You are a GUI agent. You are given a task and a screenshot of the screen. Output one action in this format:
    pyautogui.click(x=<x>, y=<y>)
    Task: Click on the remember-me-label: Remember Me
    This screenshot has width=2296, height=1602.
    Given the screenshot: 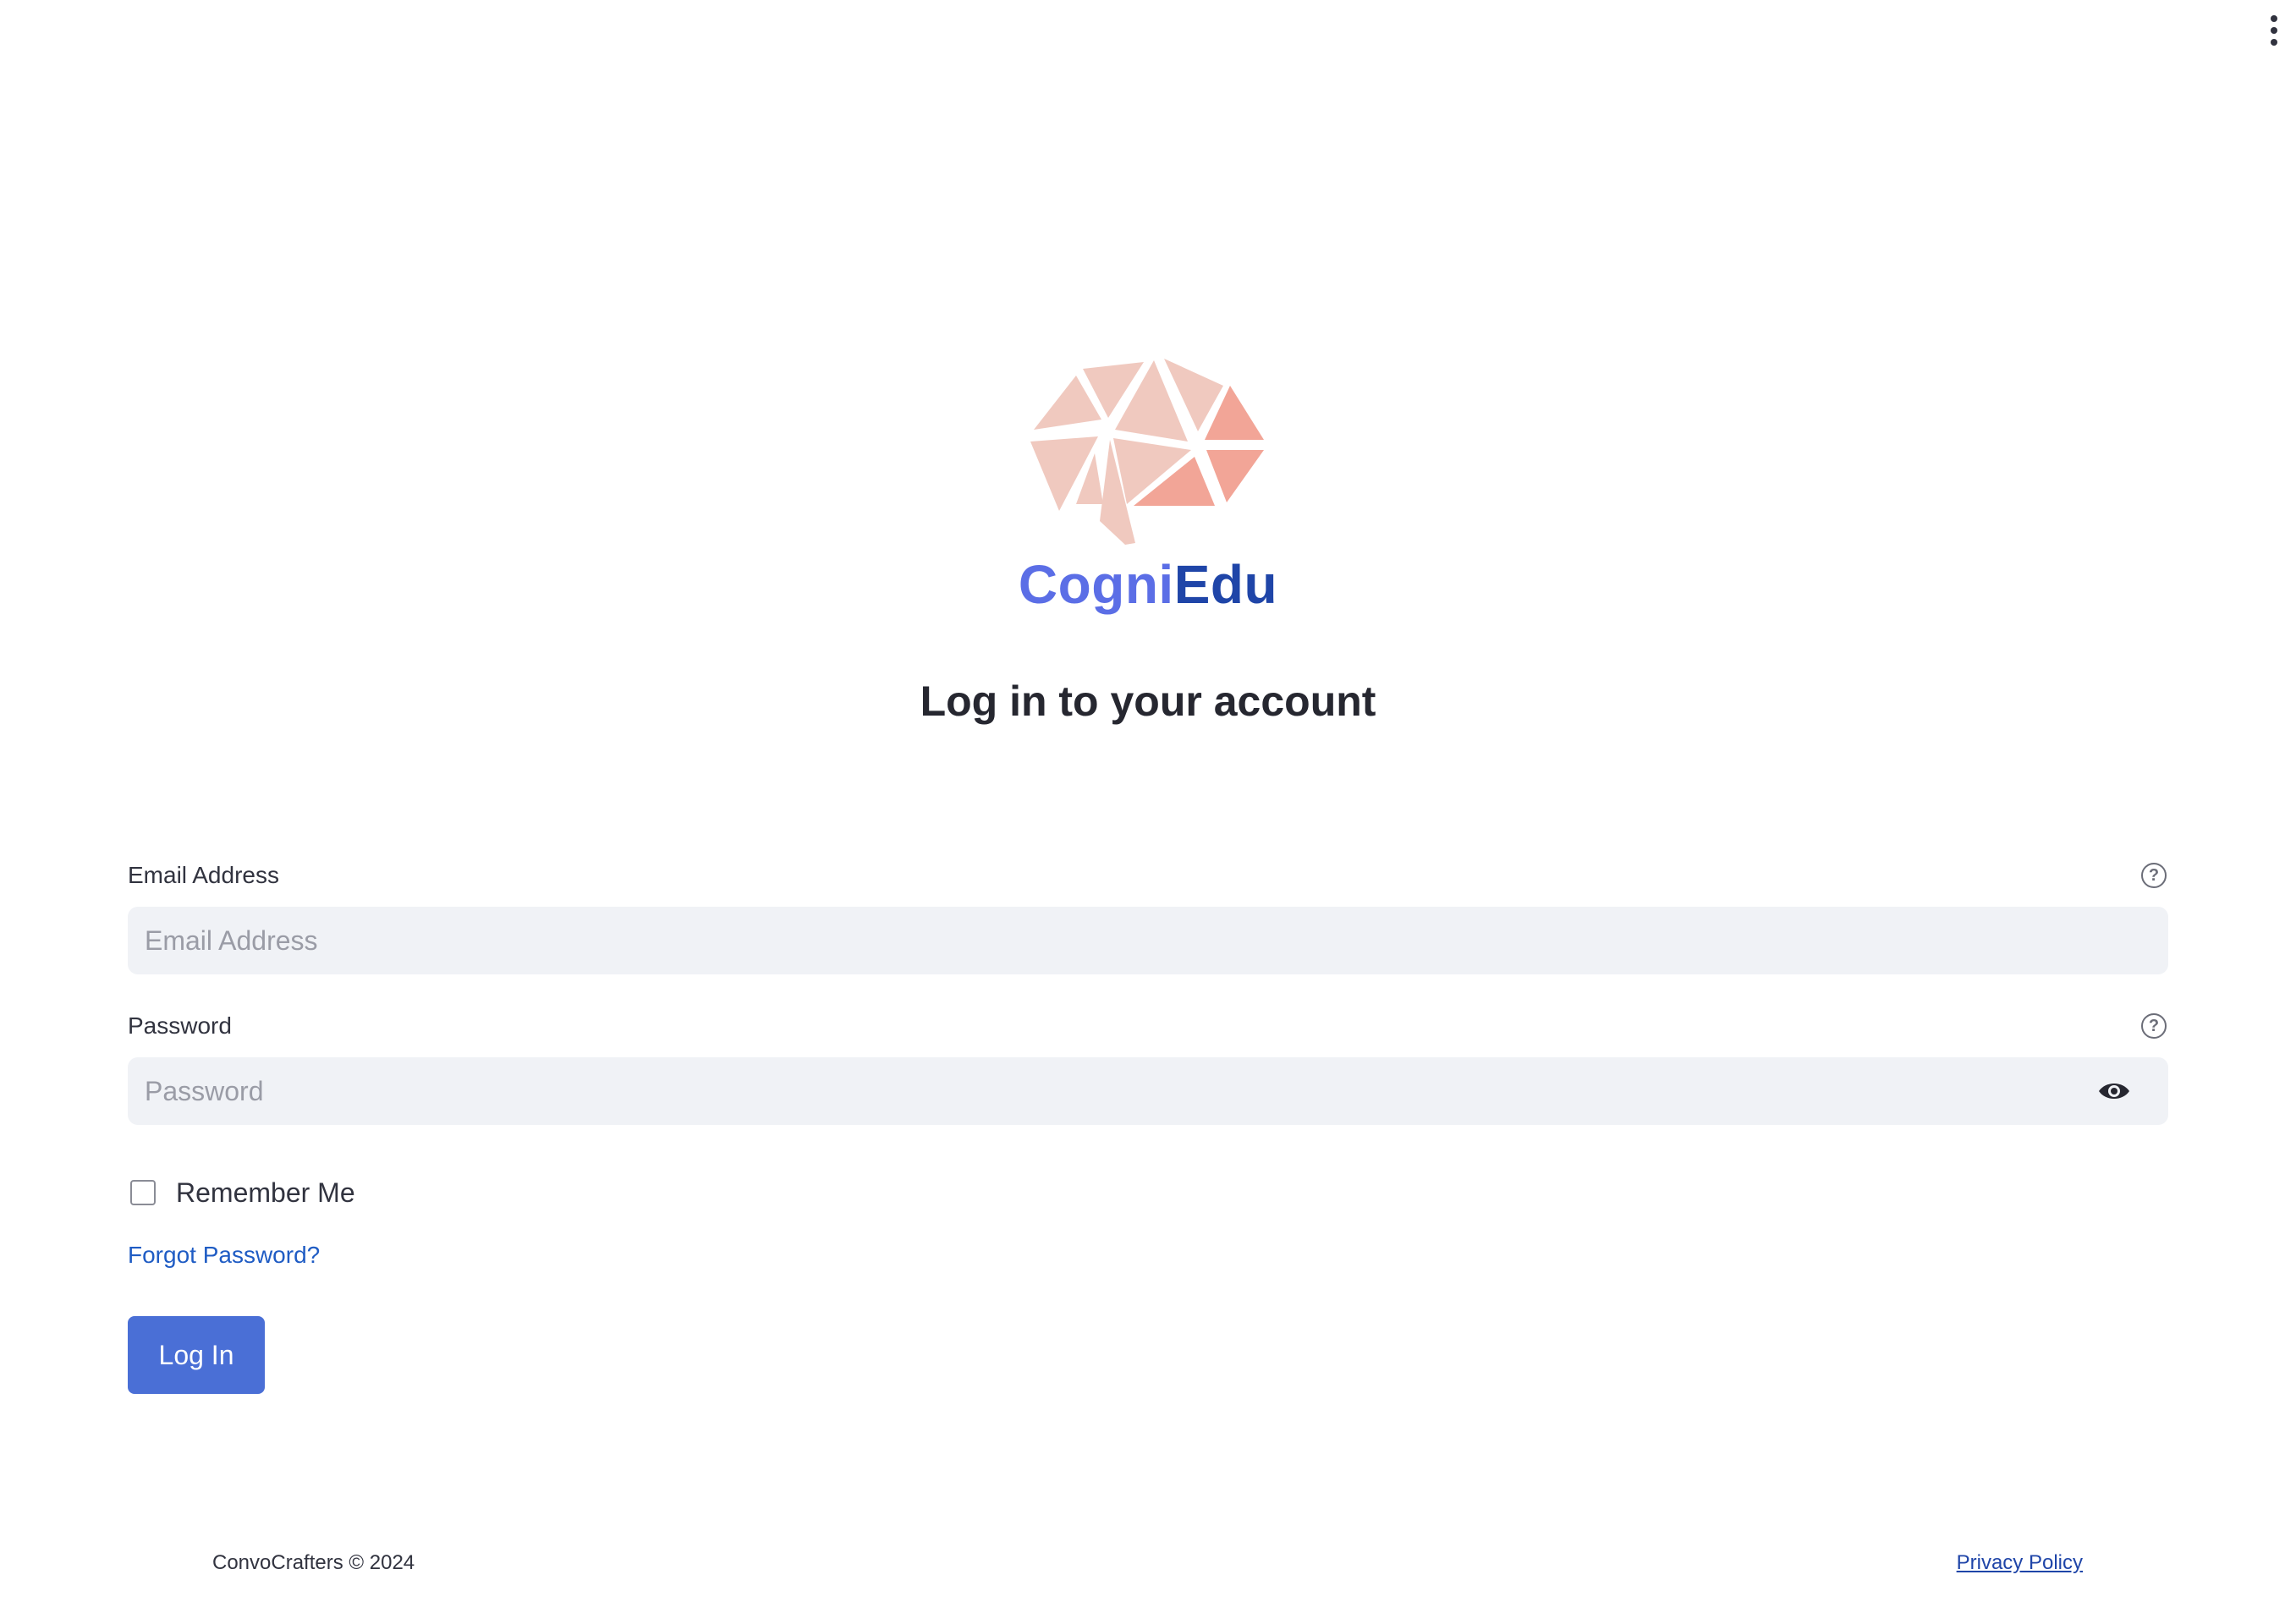 What is the action you would take?
    pyautogui.click(x=265, y=1193)
    